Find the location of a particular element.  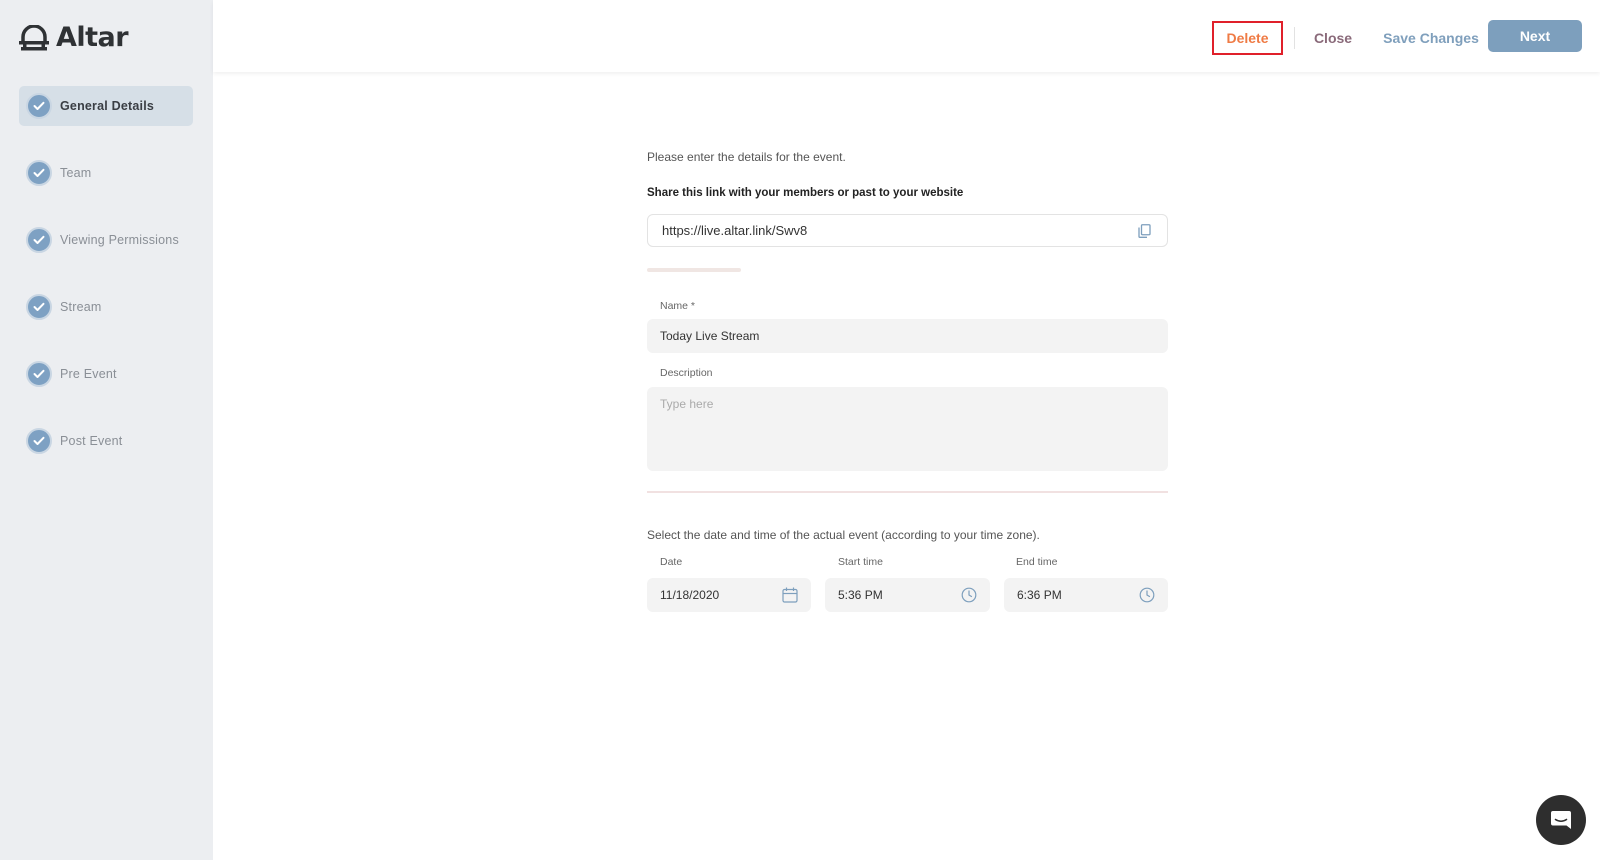

logo: Altar is located at coordinates (74, 37).